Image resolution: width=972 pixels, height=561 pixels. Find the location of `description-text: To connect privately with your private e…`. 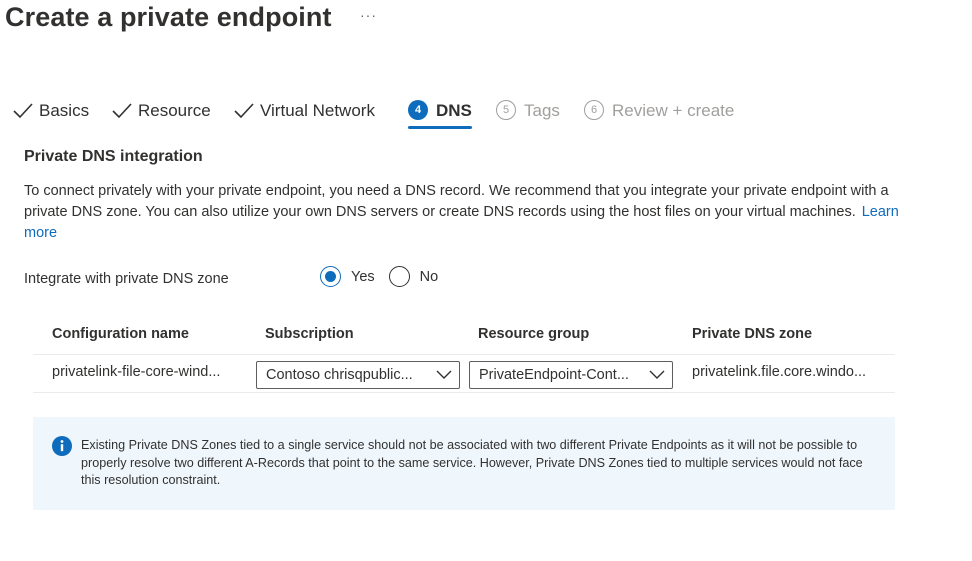

description-text: To connect privately with your private e… is located at coordinates (456, 201).